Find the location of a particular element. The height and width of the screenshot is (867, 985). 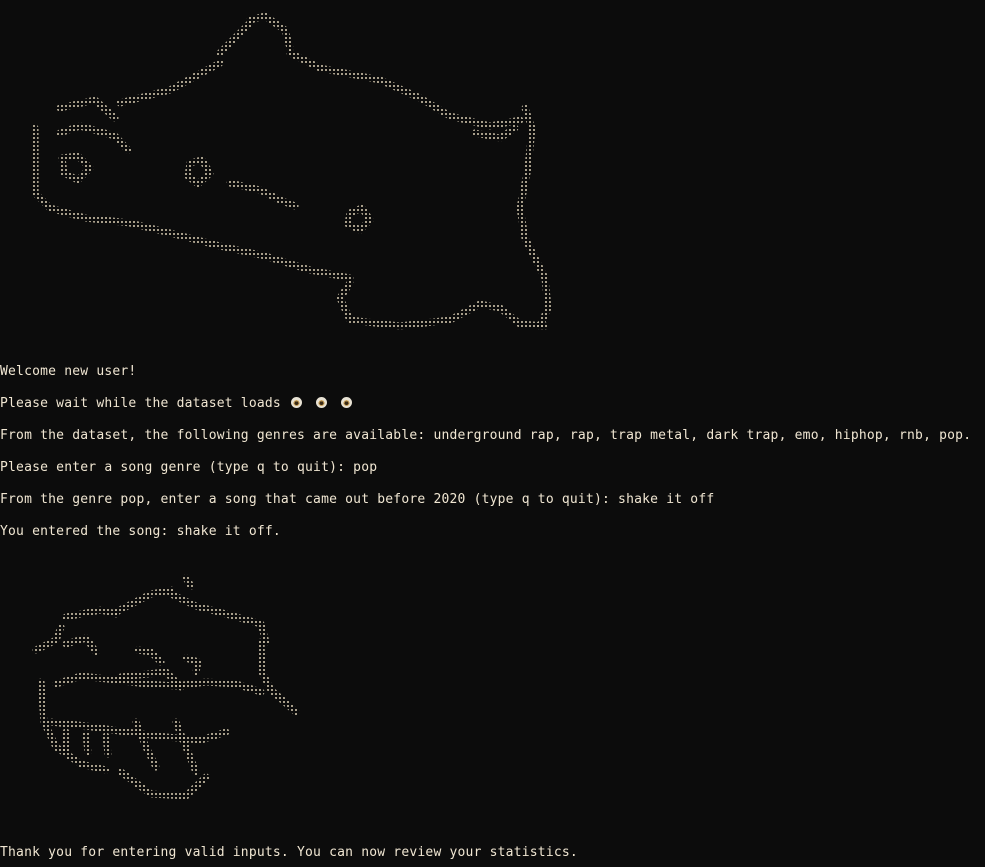

loading-line: Please wait while the dataset loads is located at coordinates (176, 404).